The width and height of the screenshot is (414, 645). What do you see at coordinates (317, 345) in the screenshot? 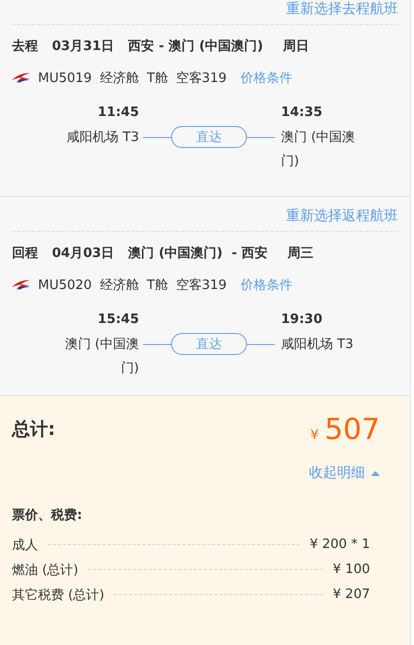
I see `arrival-airport: 咸阳机场 T3` at bounding box center [317, 345].